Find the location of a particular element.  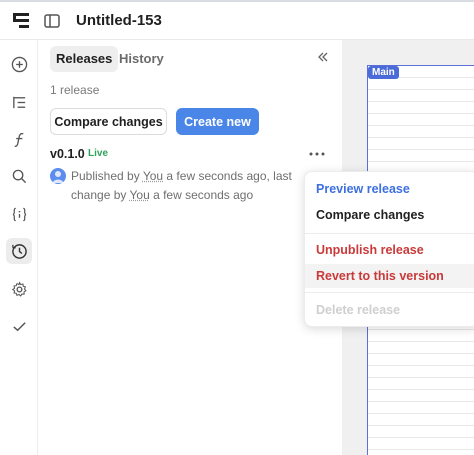

layers-button is located at coordinates (19, 102).